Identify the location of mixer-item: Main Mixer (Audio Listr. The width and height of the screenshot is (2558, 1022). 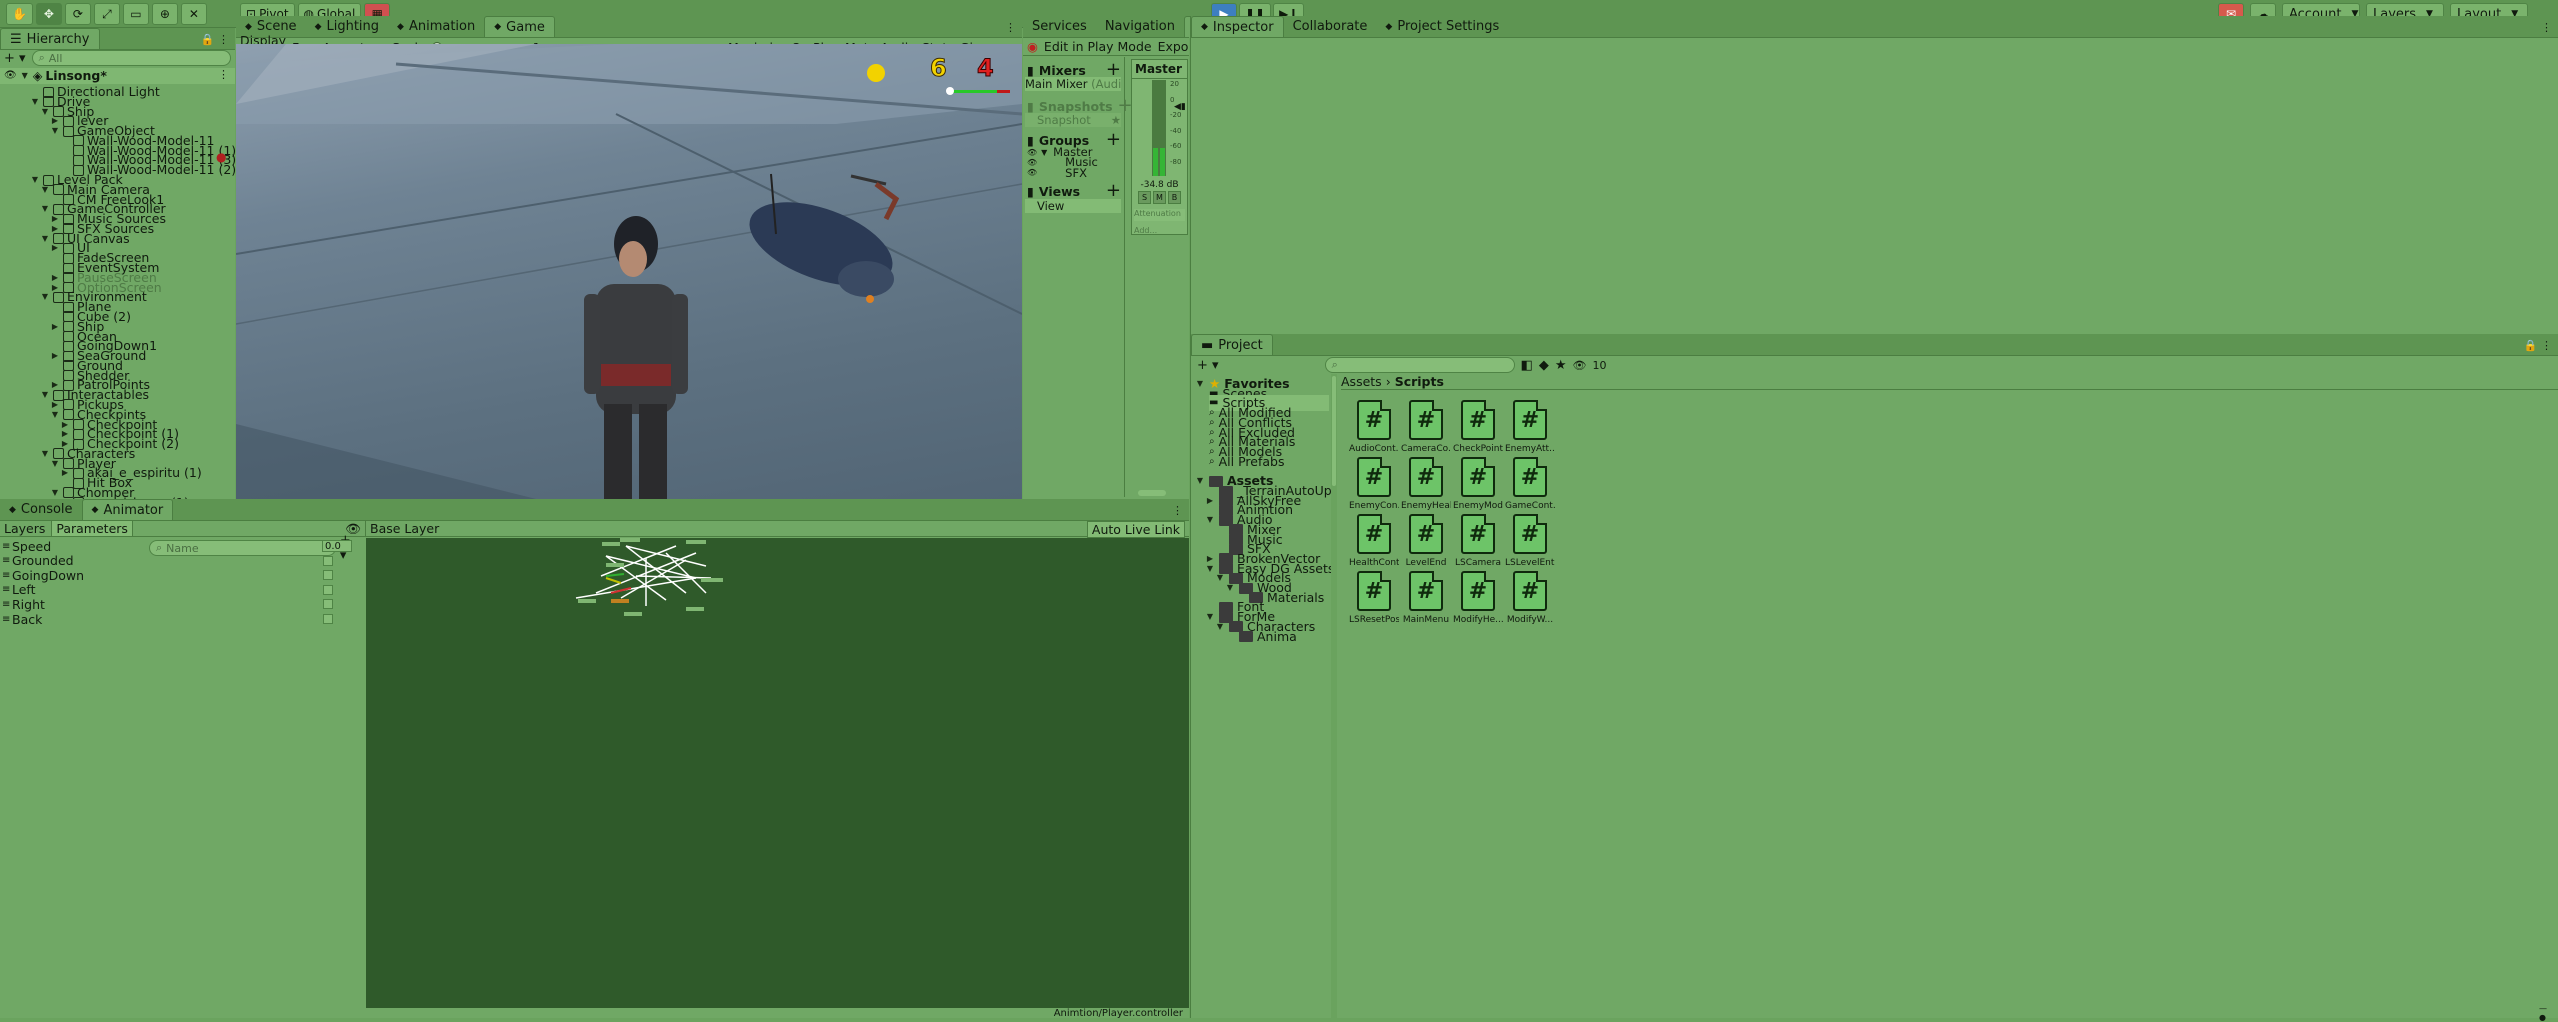
(1073, 84).